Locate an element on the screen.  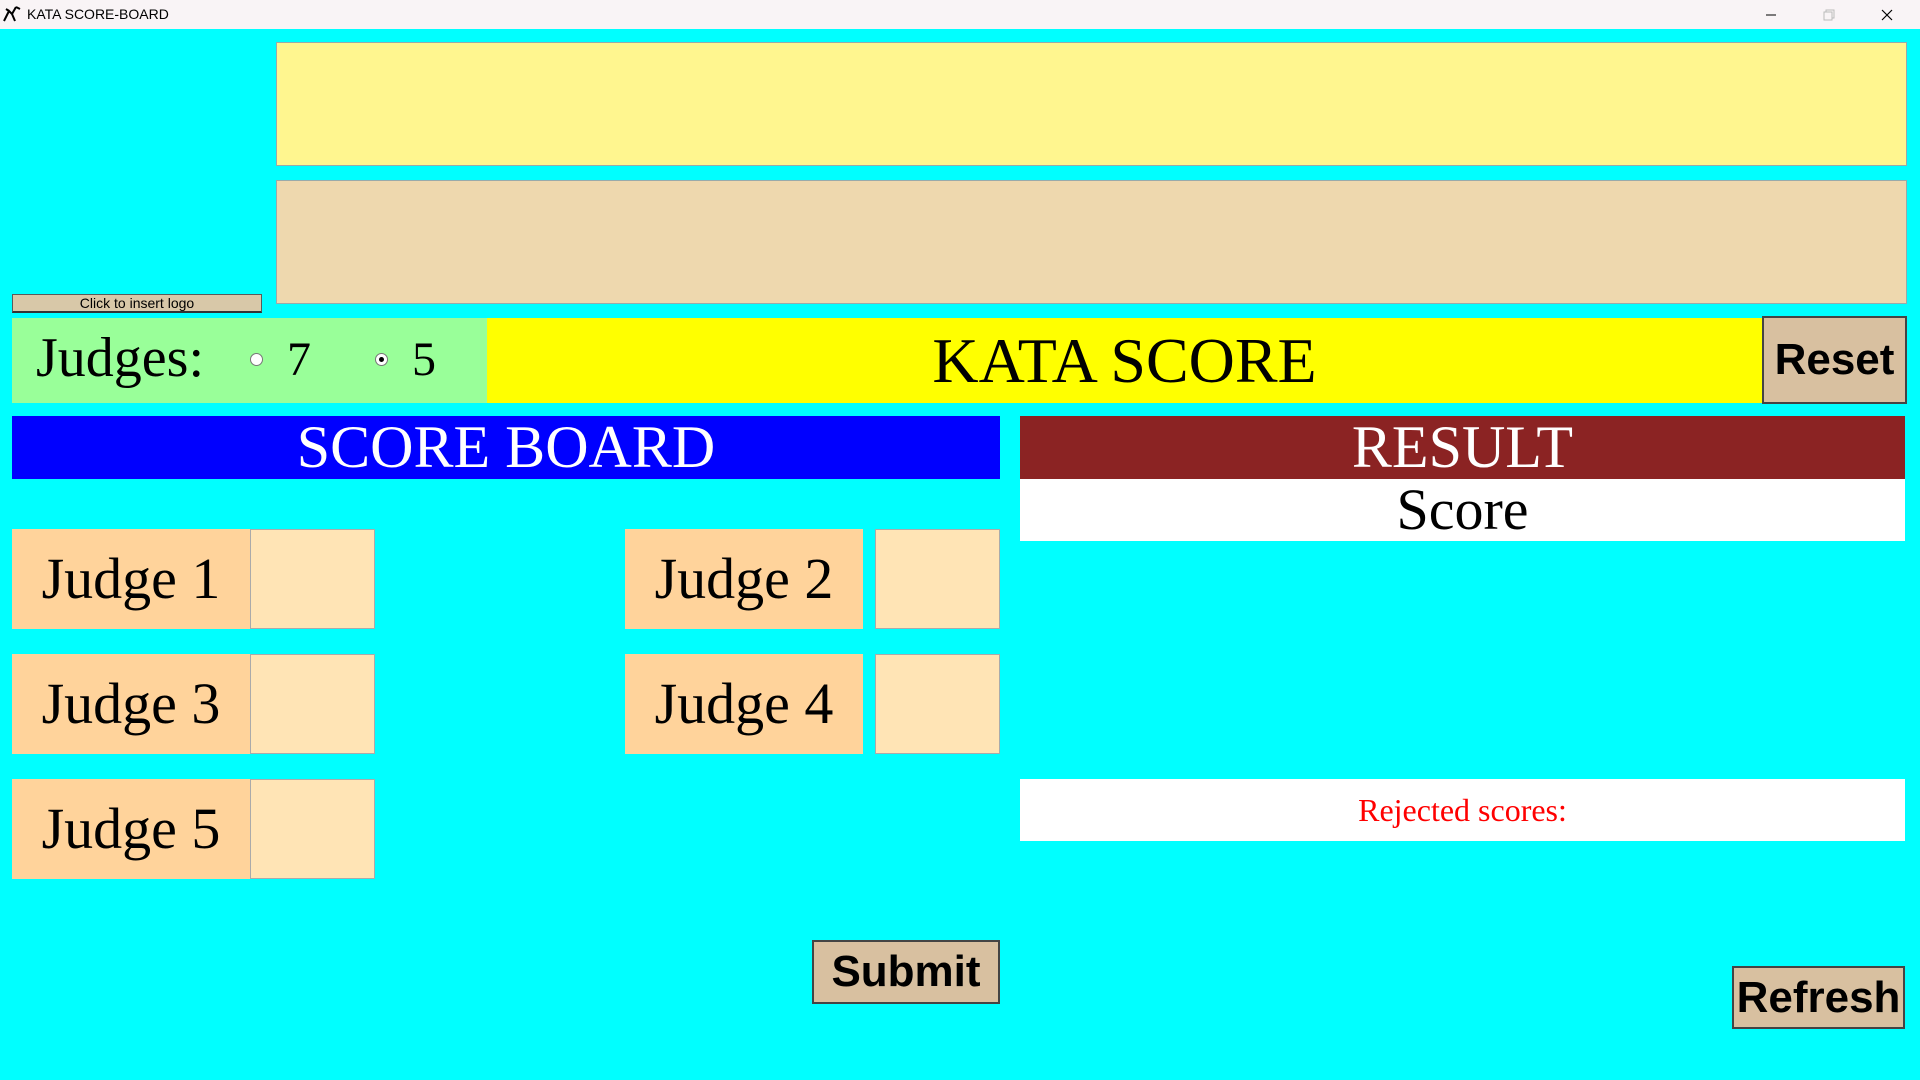
close-button is located at coordinates (1887, 14).